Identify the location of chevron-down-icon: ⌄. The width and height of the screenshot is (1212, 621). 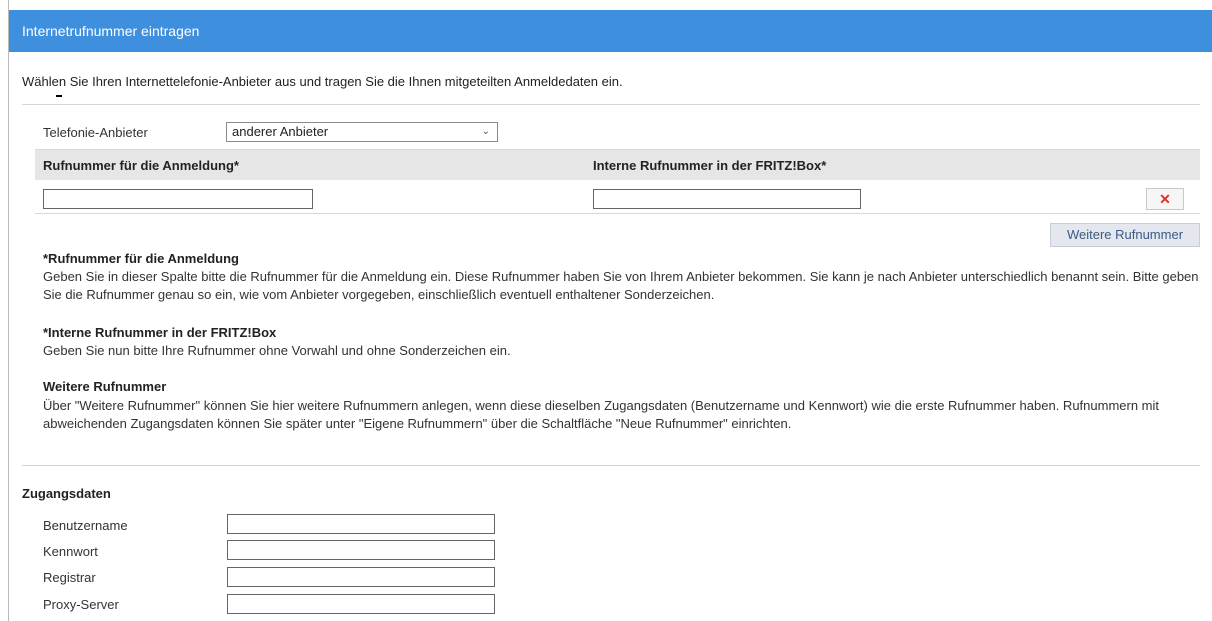
(485, 131).